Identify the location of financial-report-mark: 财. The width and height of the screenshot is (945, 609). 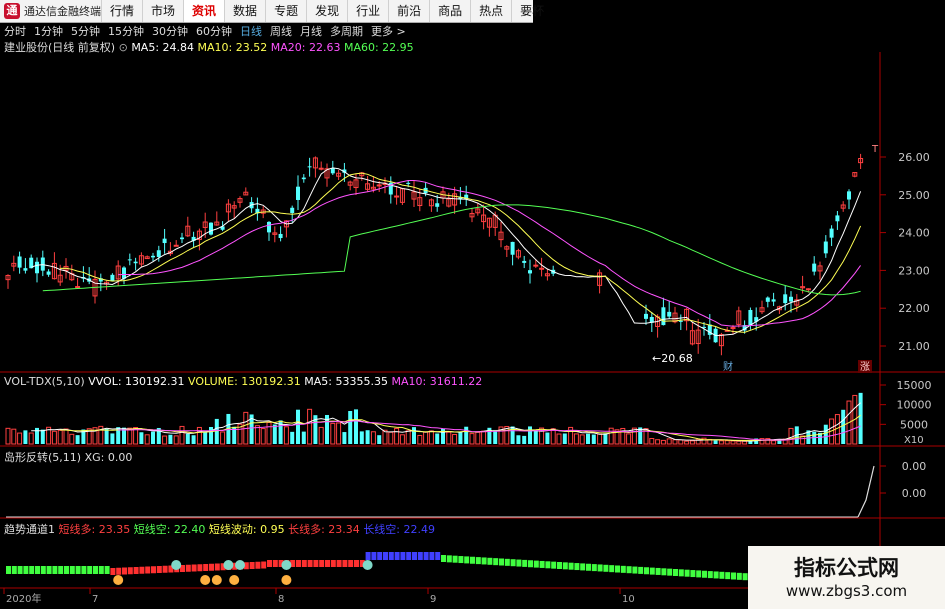
(728, 366).